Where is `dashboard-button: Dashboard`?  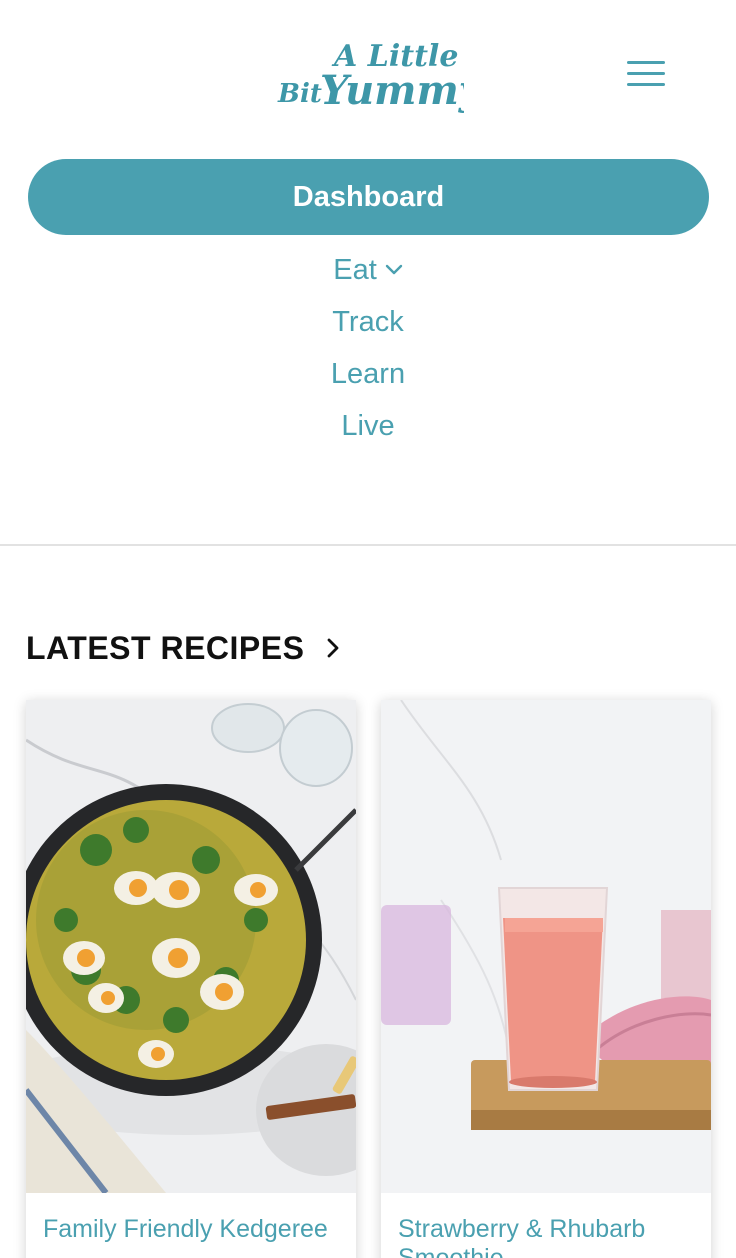
dashboard-button: Dashboard is located at coordinates (368, 197).